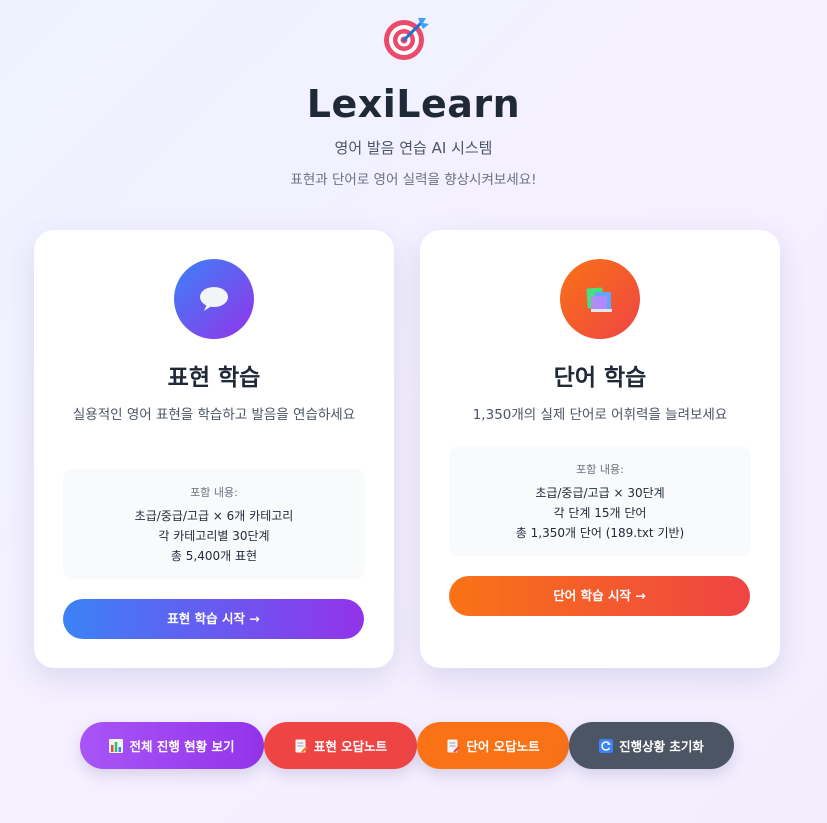  I want to click on start-expression-learning-button: 표현 학습 시작 →, so click(213, 619).